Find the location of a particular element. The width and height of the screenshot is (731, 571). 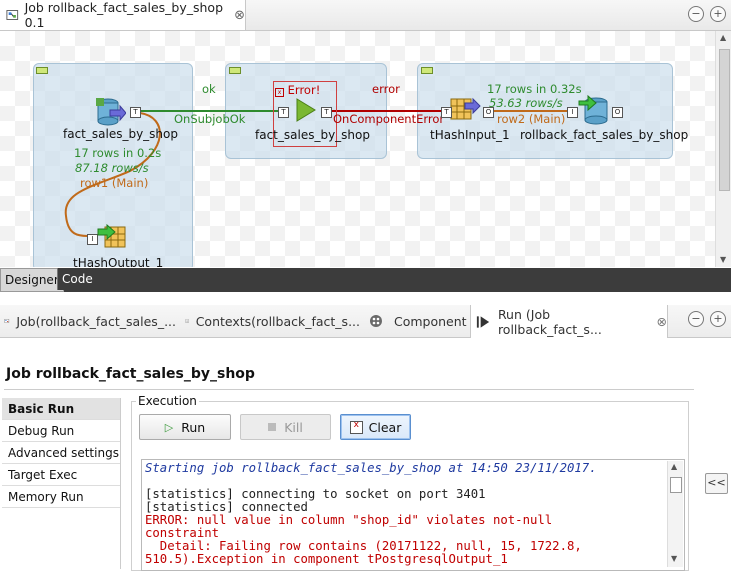

error-icon: x is located at coordinates (279, 92).